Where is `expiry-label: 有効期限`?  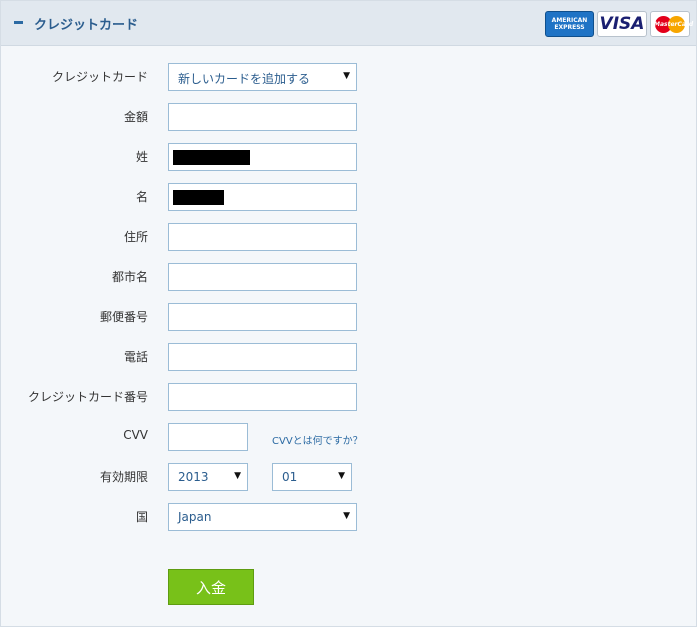
expiry-label: 有効期限 is located at coordinates (123, 477).